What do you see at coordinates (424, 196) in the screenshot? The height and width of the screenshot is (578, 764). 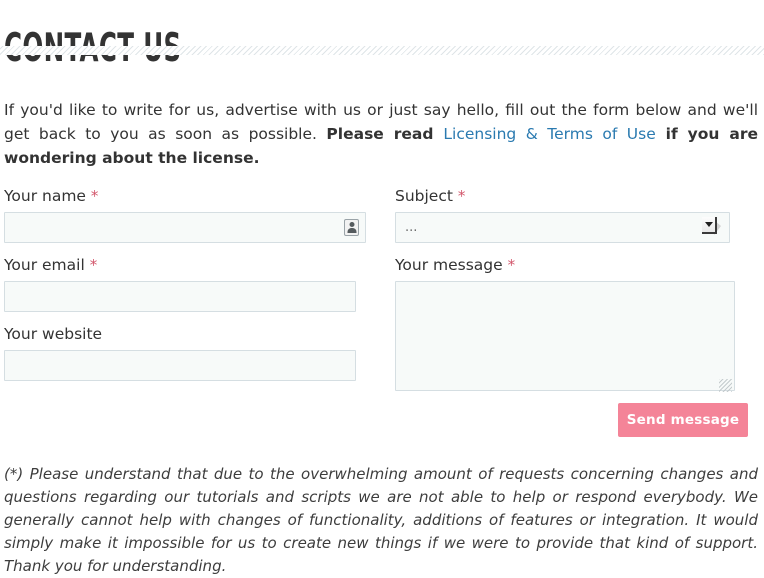 I see `subject-label-text: Subject` at bounding box center [424, 196].